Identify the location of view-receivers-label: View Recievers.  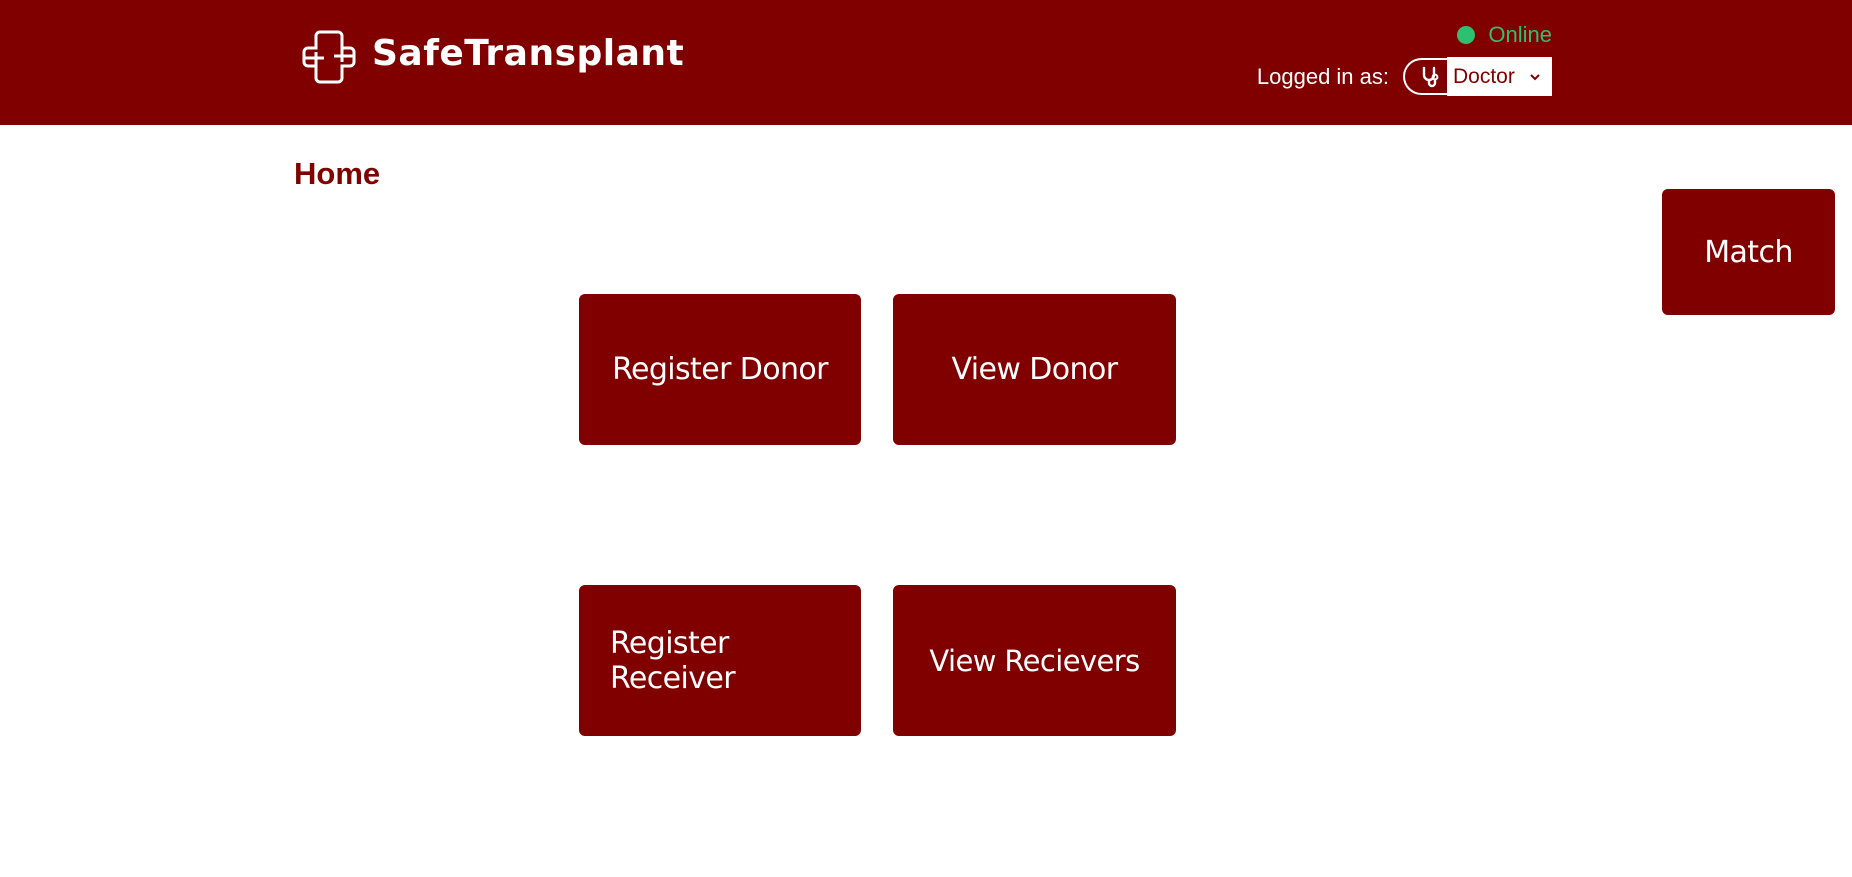
(1034, 660).